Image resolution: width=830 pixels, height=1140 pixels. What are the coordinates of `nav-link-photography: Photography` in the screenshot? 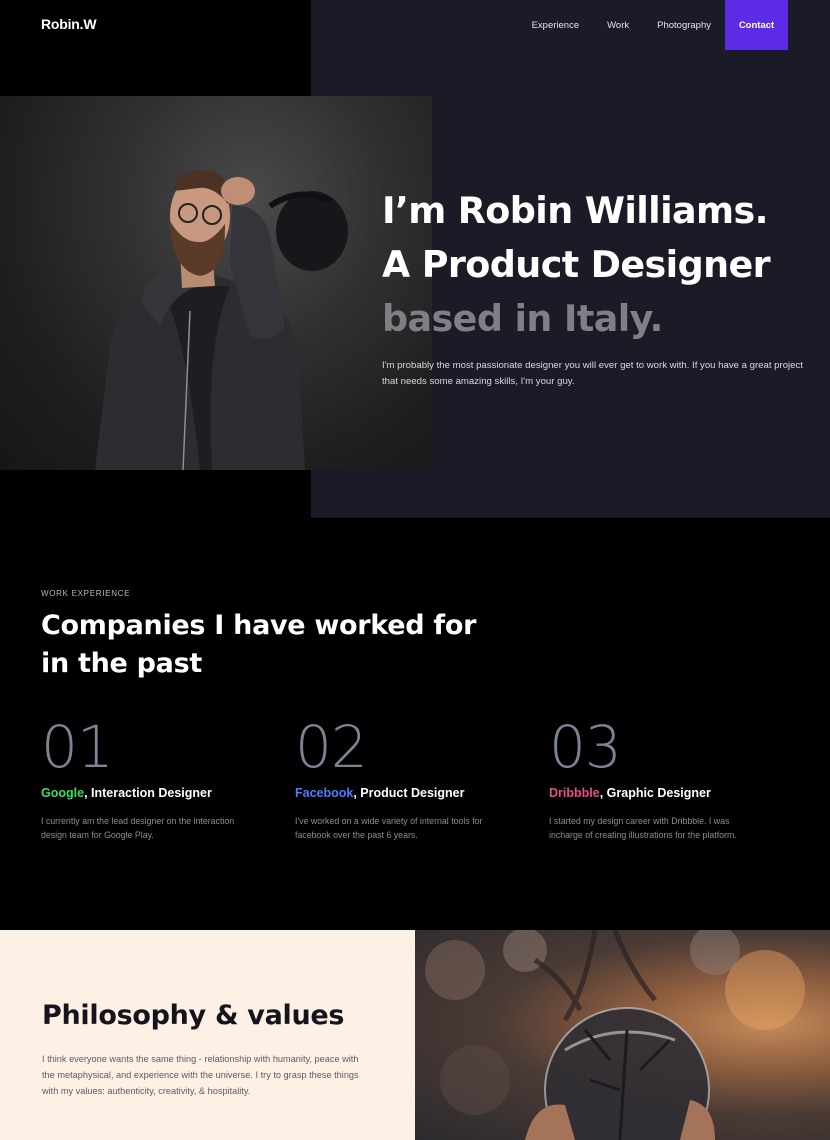 It's located at (684, 25).